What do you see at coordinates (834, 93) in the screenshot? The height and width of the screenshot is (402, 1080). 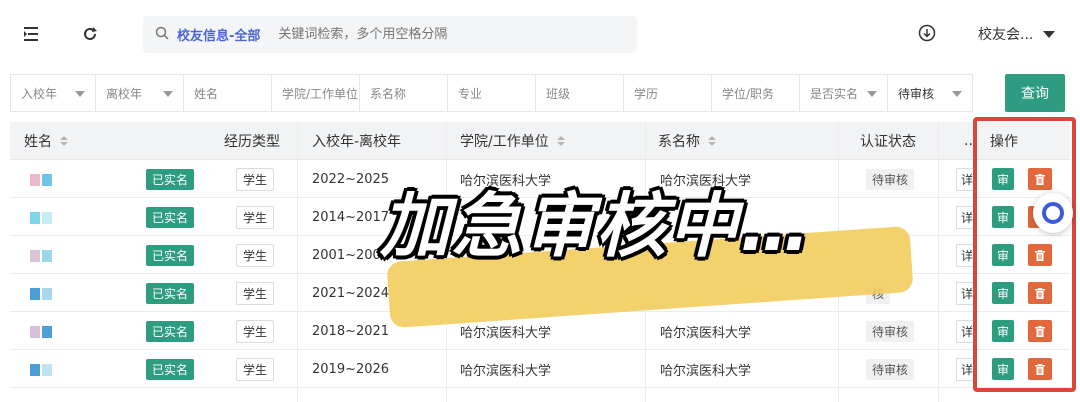 I see `filter-label: 是否实名` at bounding box center [834, 93].